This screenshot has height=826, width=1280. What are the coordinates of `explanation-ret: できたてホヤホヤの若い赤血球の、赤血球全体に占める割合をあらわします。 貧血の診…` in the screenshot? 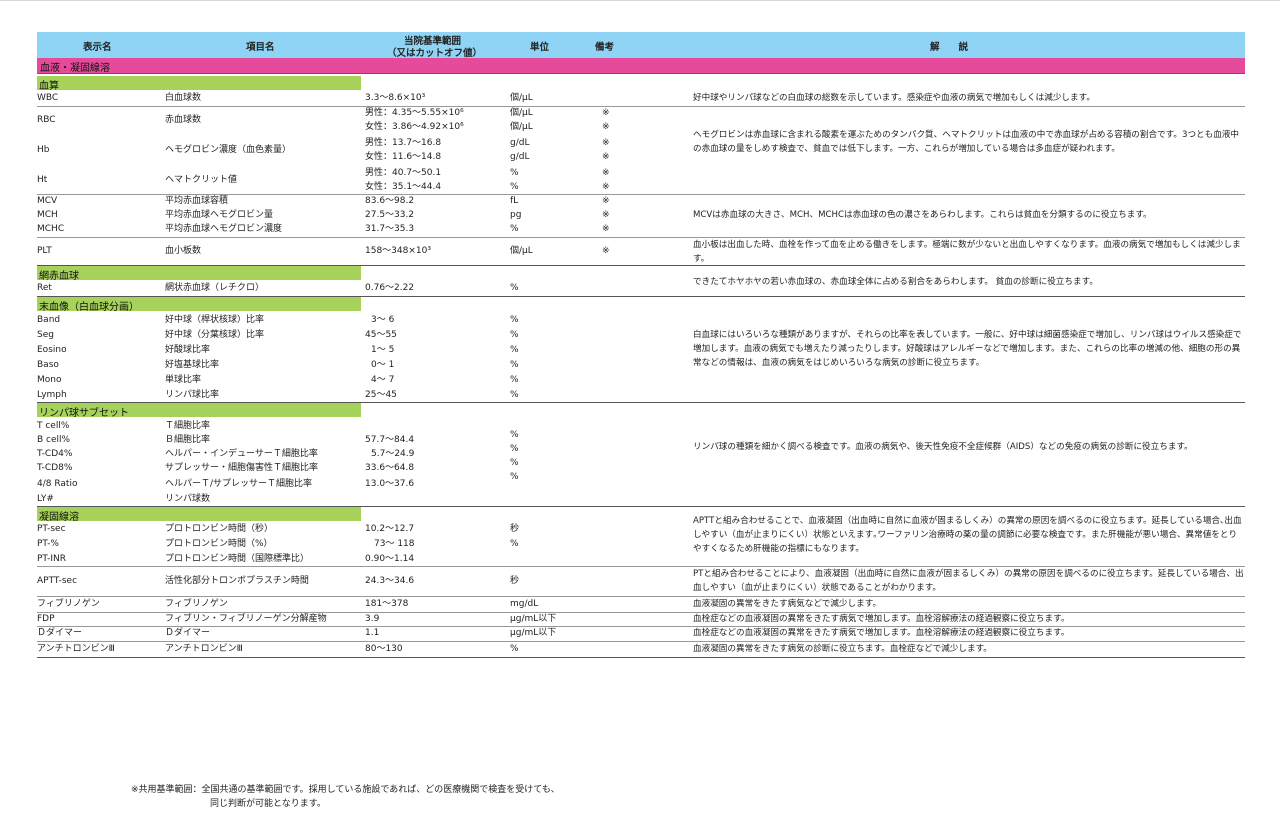 It's located at (895, 282).